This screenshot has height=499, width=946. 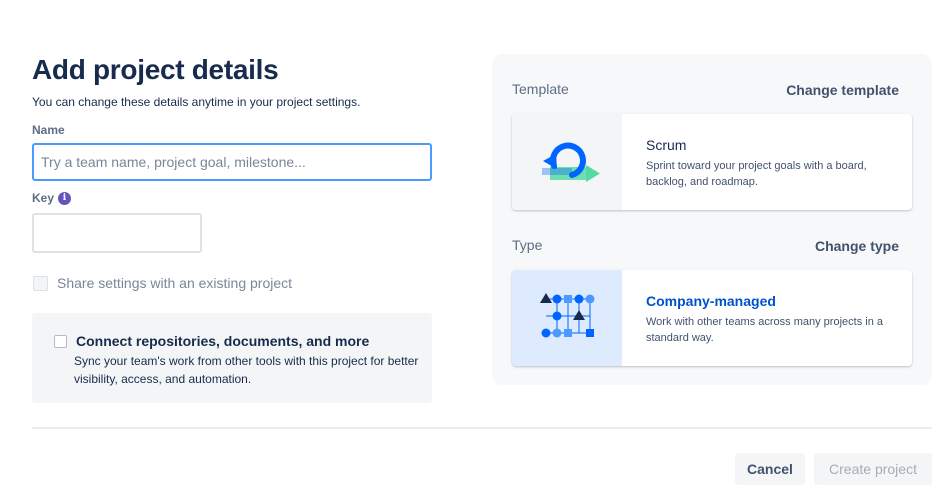 What do you see at coordinates (155, 69) in the screenshot?
I see `page-title: Add project details` at bounding box center [155, 69].